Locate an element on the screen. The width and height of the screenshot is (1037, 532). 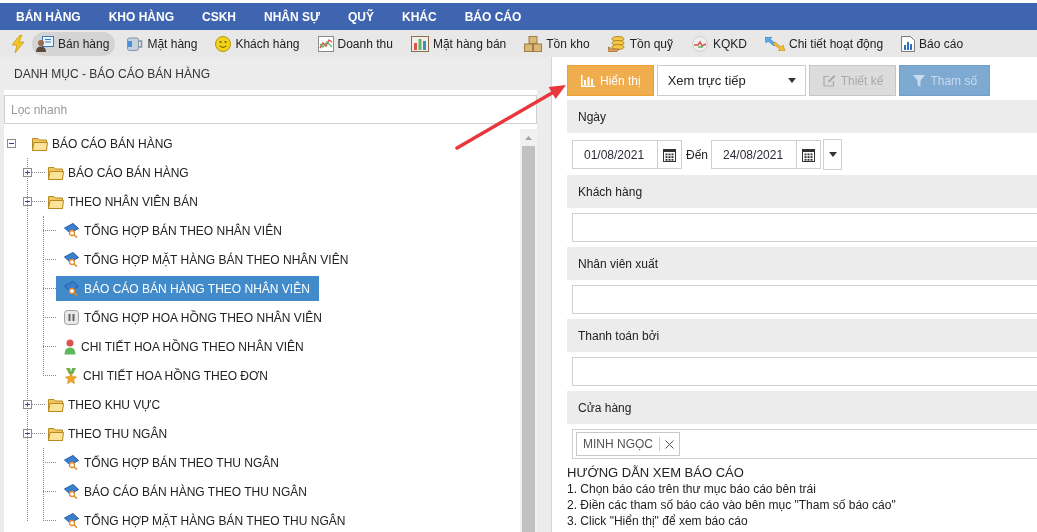
filter-label: Ngày is located at coordinates (802, 116).